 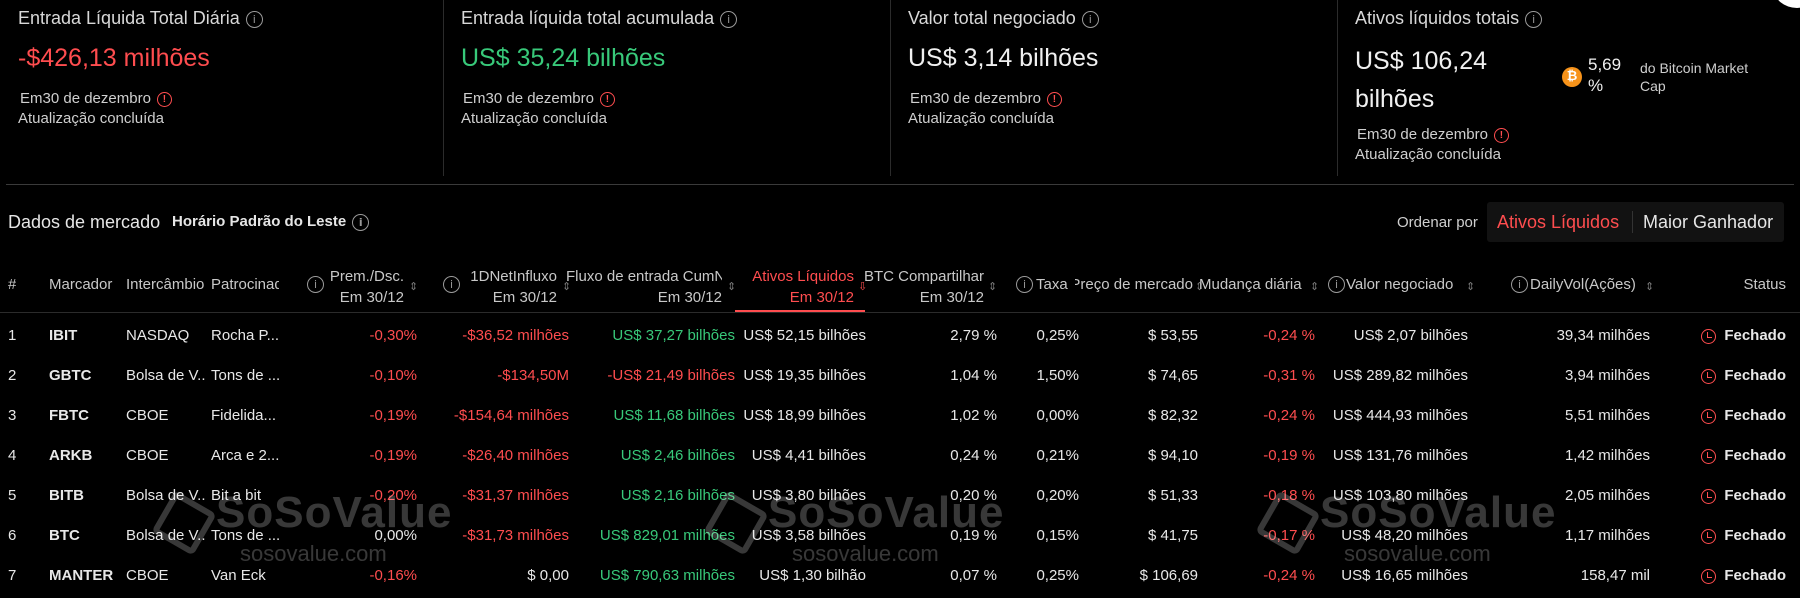 What do you see at coordinates (85, 496) in the screenshot?
I see `cell-ticker: BITB` at bounding box center [85, 496].